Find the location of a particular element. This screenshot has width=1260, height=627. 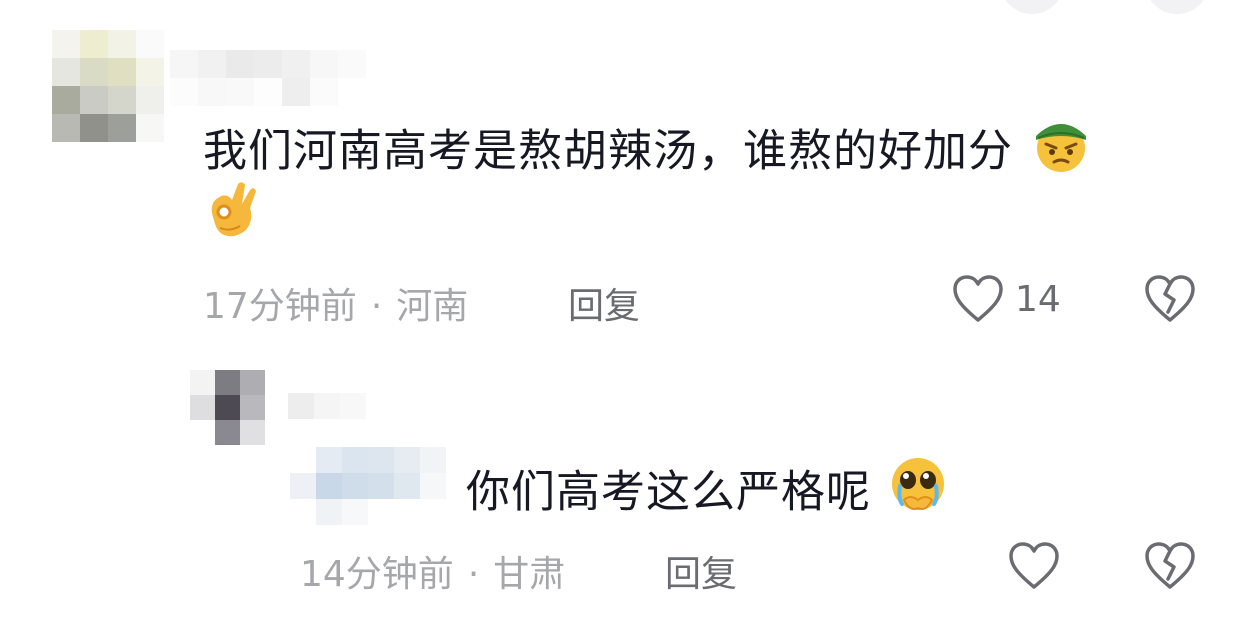

like-button is located at coordinates (1034, 566).